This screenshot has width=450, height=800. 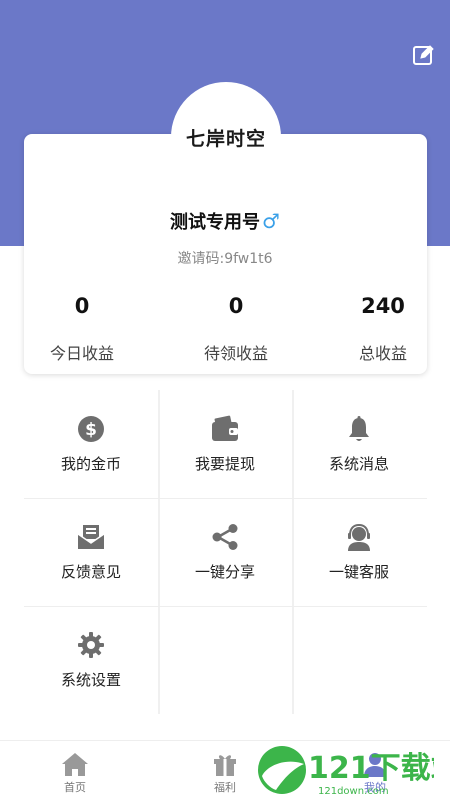 I want to click on menu-item-feedback: 反馈意见, so click(x=91, y=552).